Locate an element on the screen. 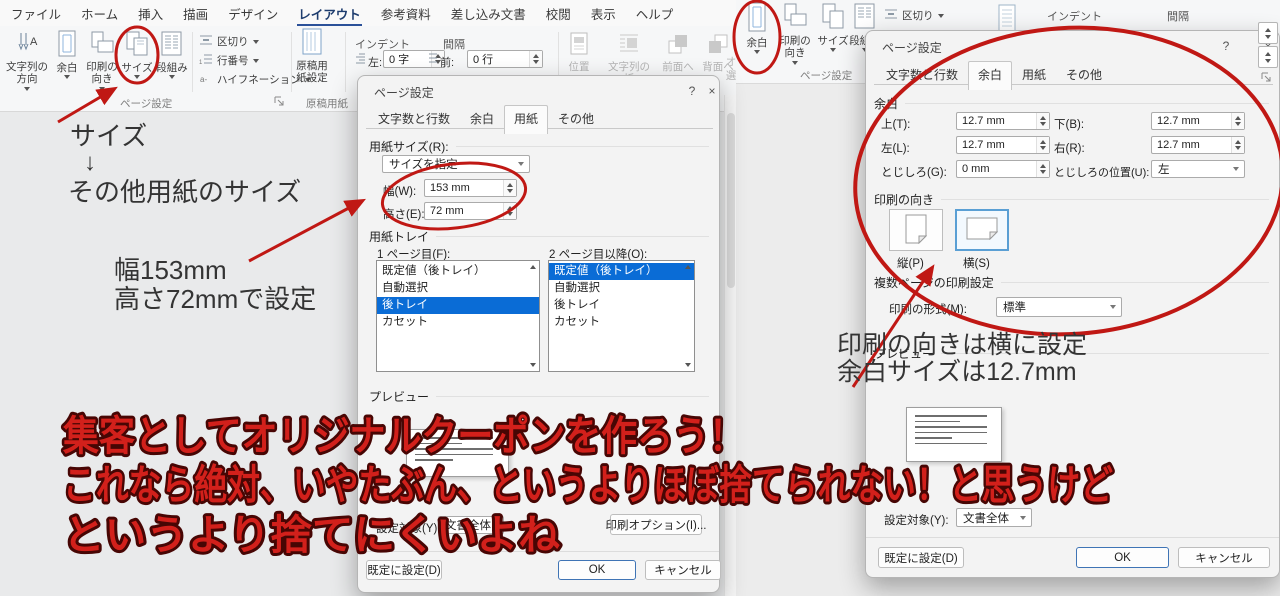 This screenshot has width=1280, height=596. height-field: 72 mm is located at coordinates (470, 211).